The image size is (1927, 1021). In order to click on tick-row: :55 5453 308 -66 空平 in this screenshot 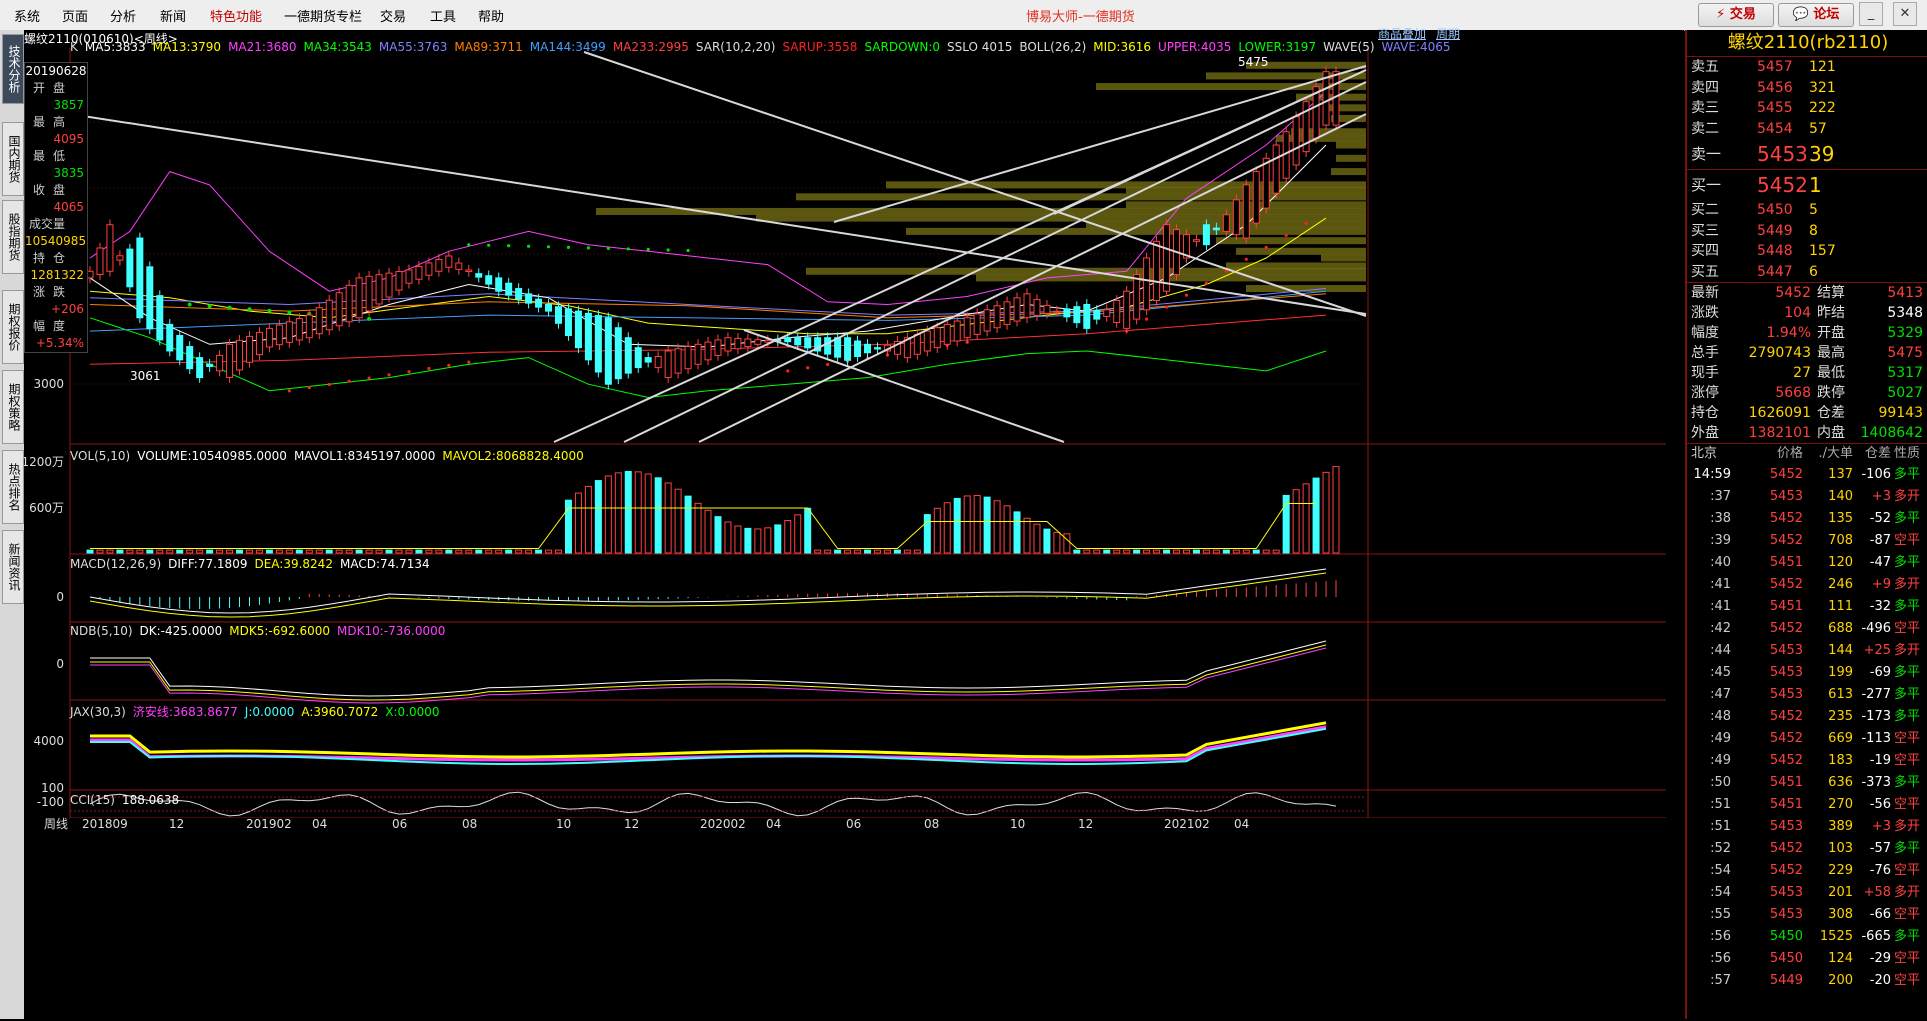, I will do `click(1807, 915)`.